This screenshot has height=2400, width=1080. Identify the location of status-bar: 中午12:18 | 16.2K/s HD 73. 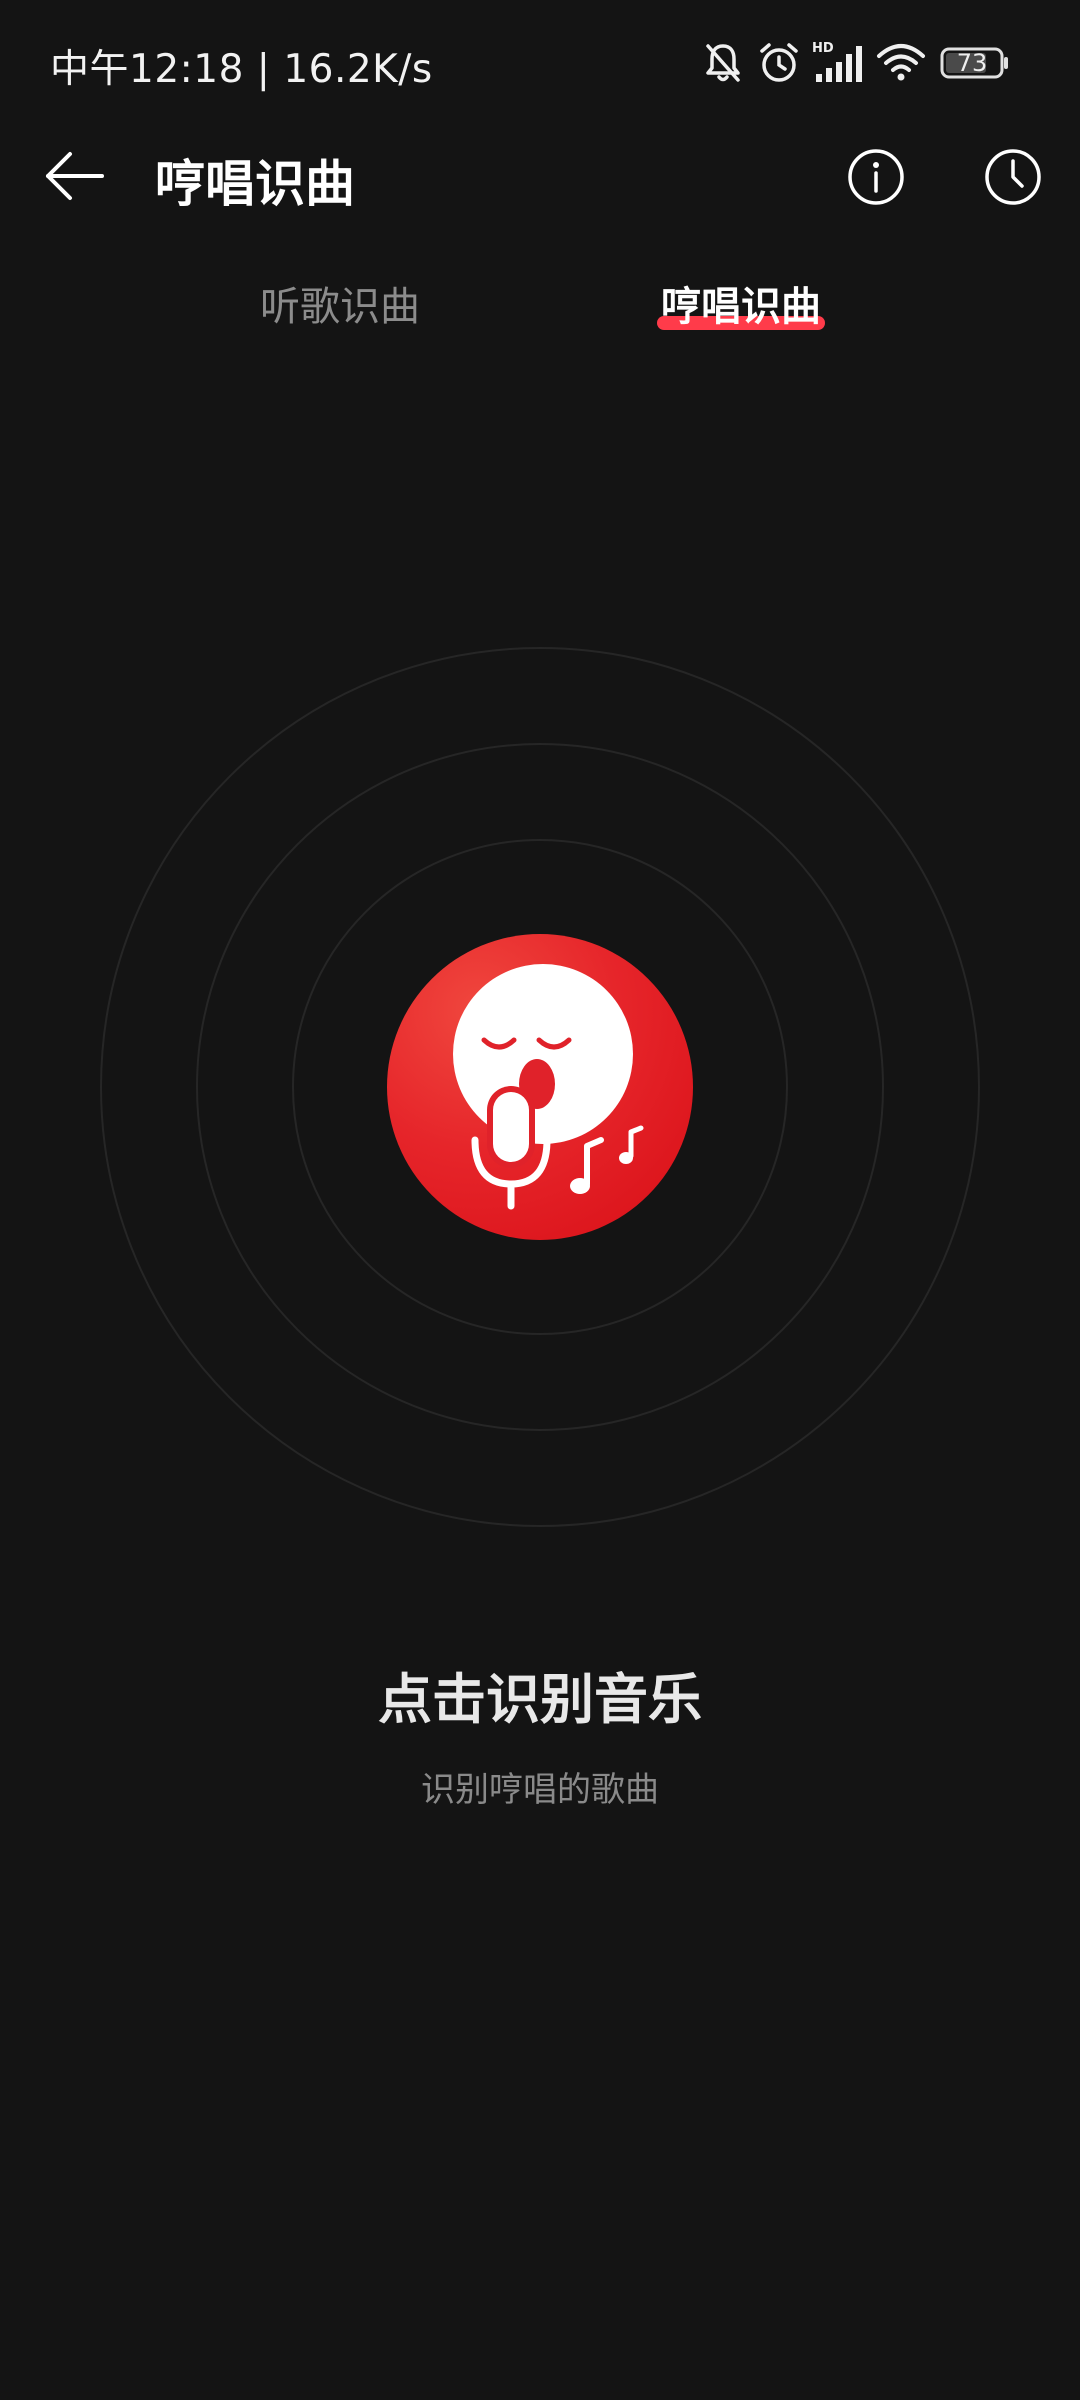
(540, 63).